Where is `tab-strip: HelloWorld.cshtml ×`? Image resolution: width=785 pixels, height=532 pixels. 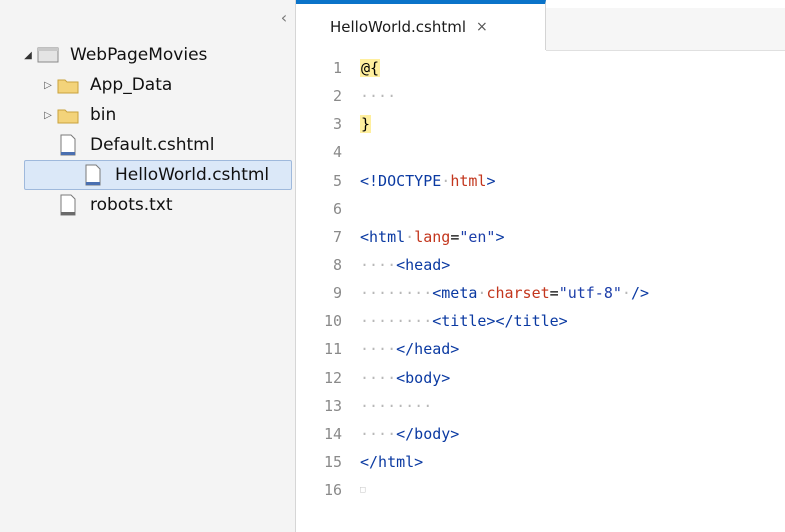
tab-strip: HelloWorld.cshtml × is located at coordinates (540, 25).